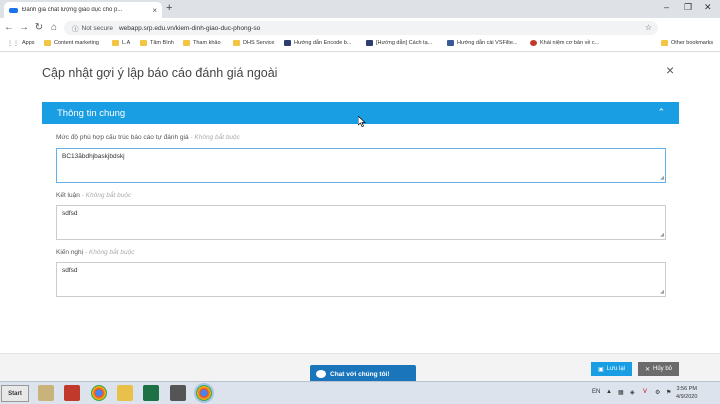 Image resolution: width=720 pixels, height=404 pixels. Describe the element at coordinates (157, 43) in the screenshot. I see `bookmark-item: Tâm Bình` at that location.